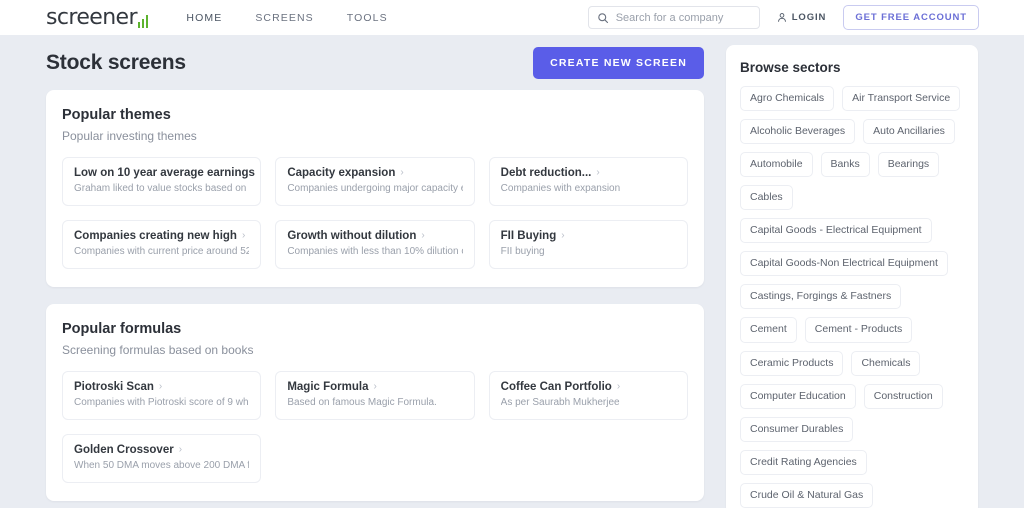 The image size is (1024, 508). I want to click on tile-name-row: Capacity expansion ›, so click(374, 173).